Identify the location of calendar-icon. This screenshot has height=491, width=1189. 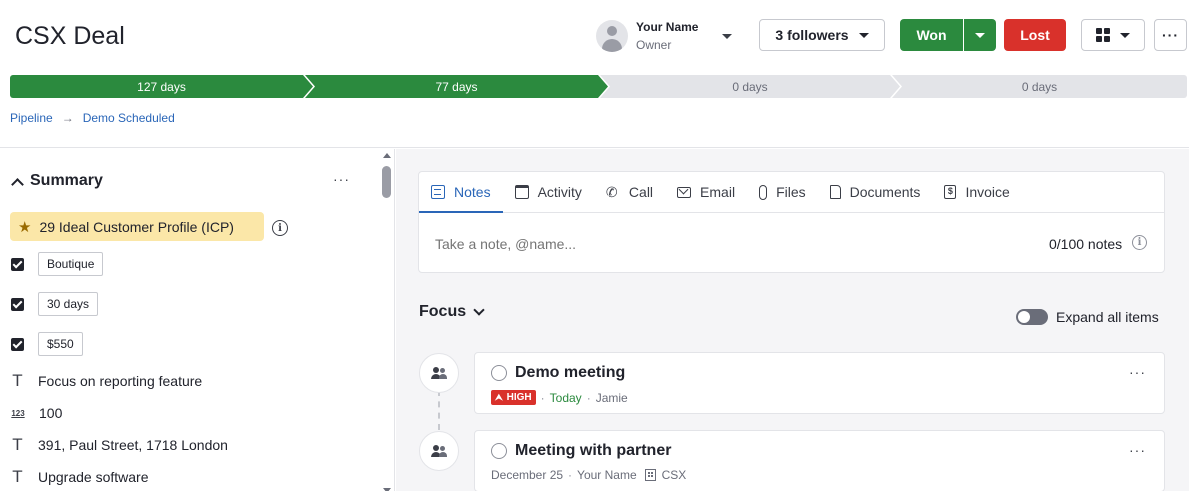
(521, 192).